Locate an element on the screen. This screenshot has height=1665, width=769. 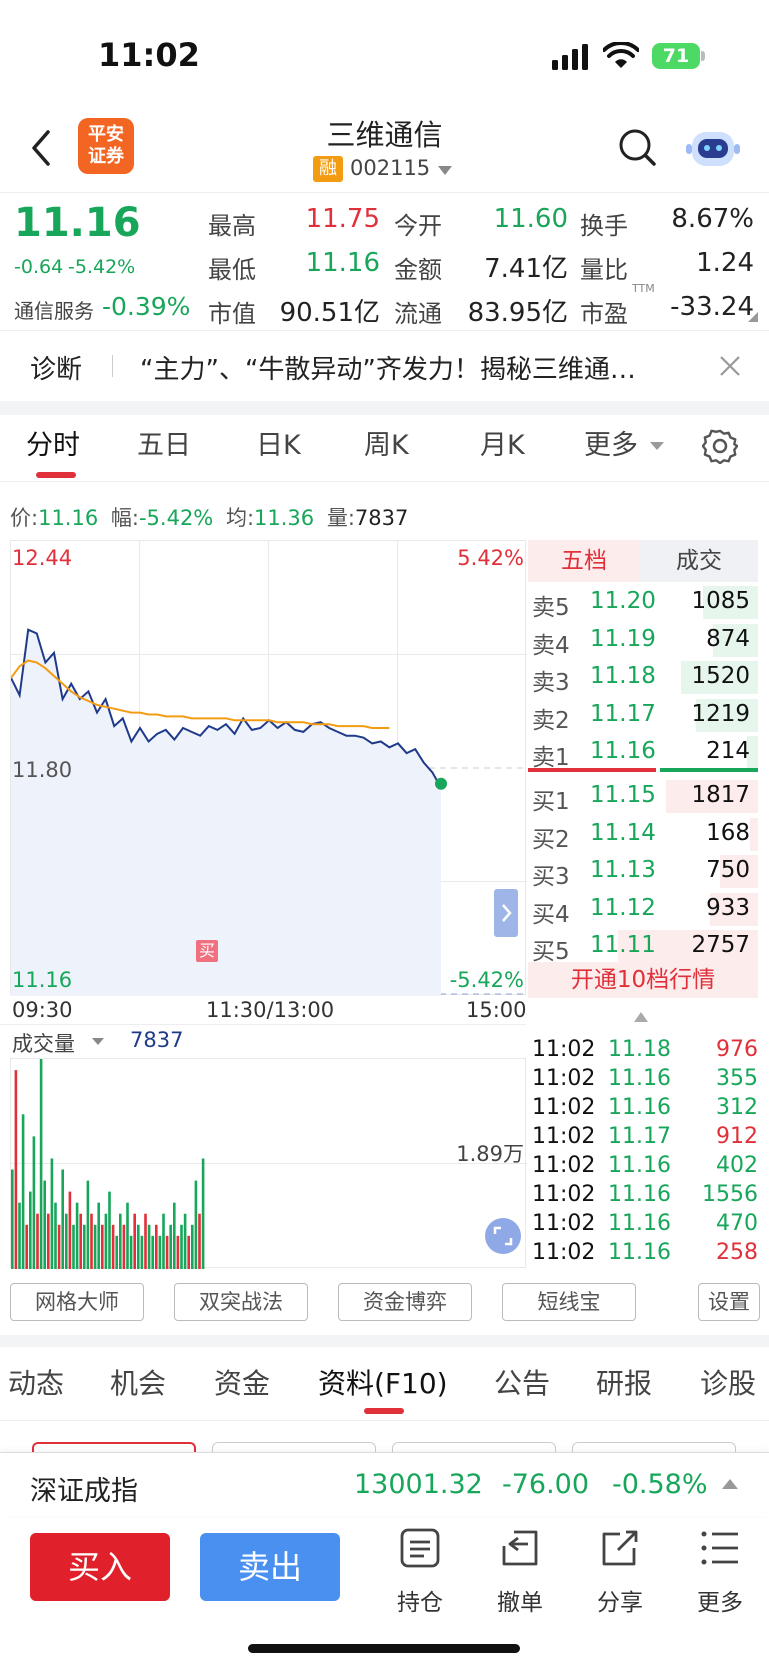
fullscreen-icon is located at coordinates (503, 1236).